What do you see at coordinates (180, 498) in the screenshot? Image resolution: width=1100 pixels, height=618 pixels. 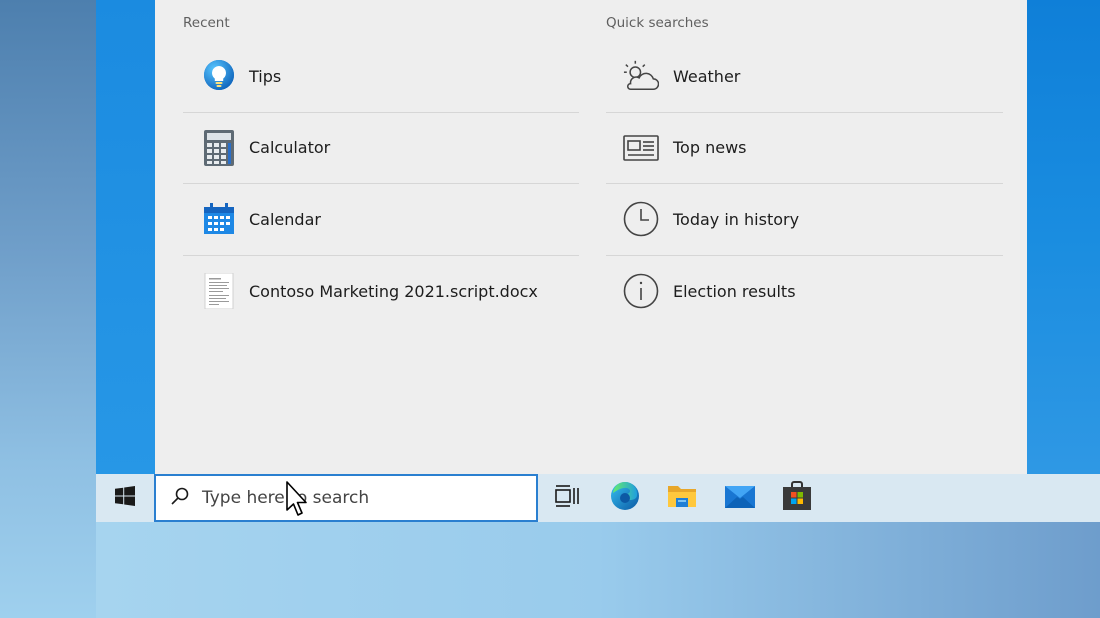 I see `search-icon` at bounding box center [180, 498].